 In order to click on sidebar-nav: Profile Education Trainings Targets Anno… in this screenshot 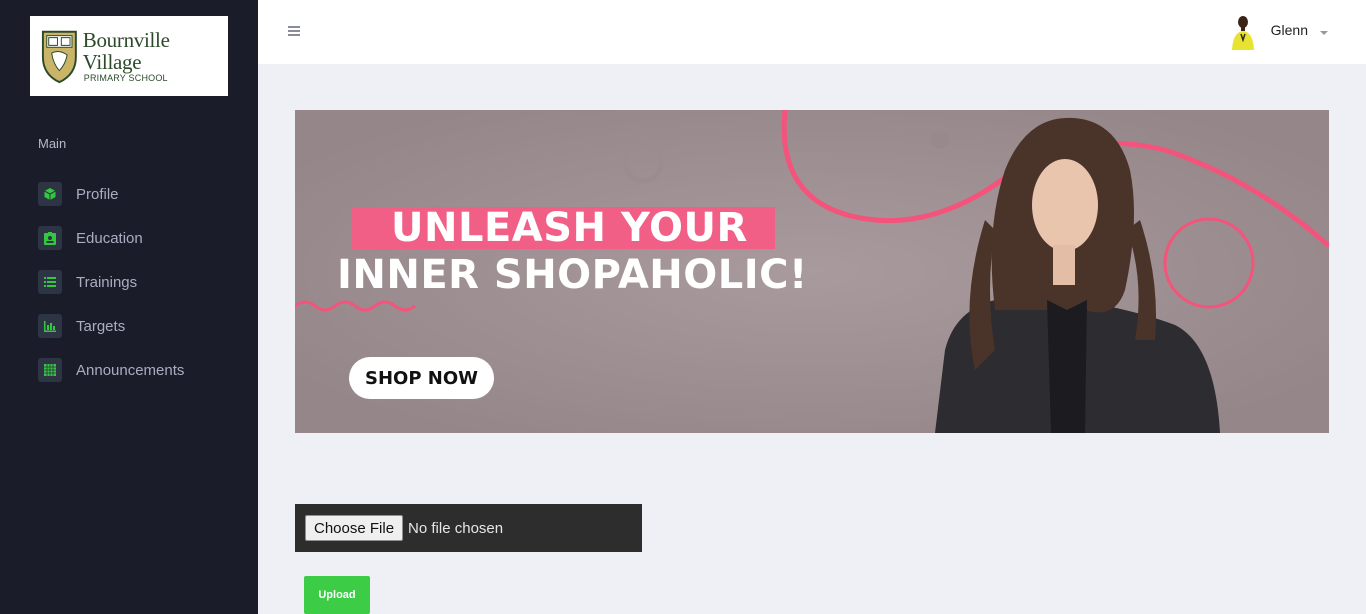, I will do `click(111, 282)`.